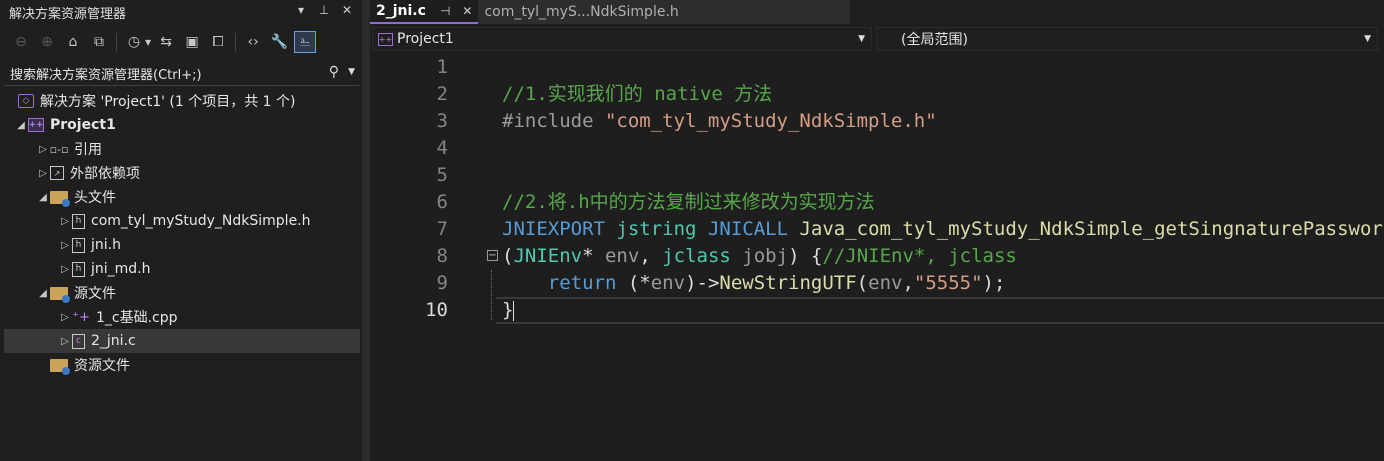 The image size is (1384, 461). What do you see at coordinates (182, 197) in the screenshot?
I see `tree-item: ◢ 头文件` at bounding box center [182, 197].